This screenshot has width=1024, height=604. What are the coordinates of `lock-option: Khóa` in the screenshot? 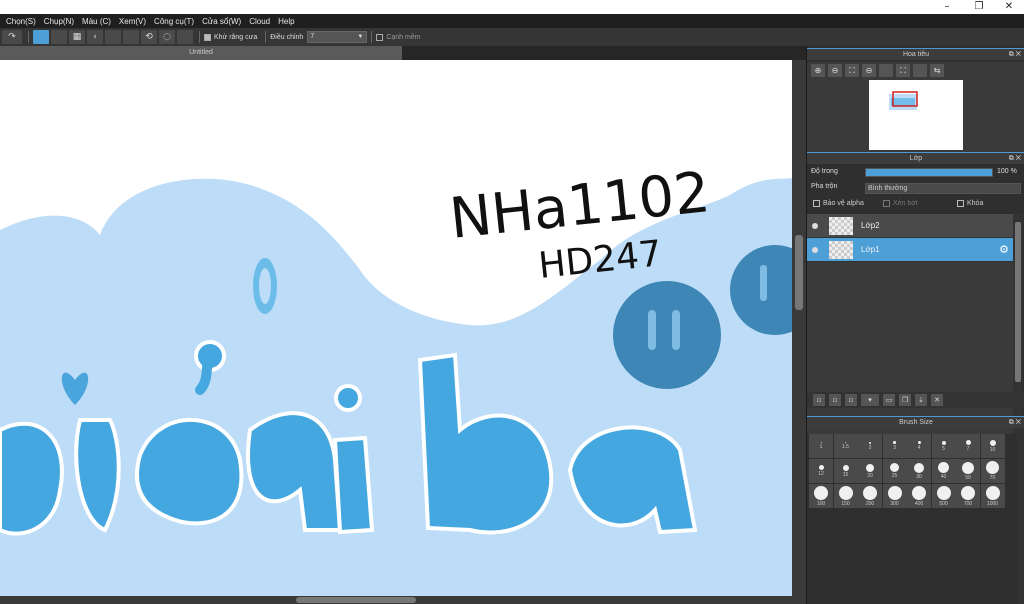 It's located at (970, 203).